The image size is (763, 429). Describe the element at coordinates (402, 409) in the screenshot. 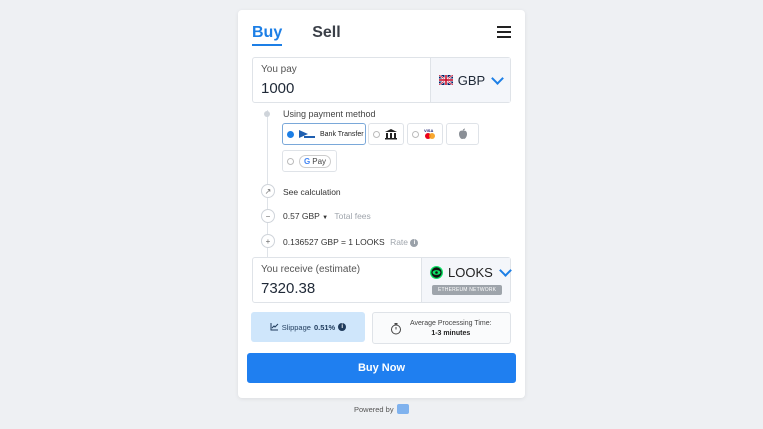

I see `provider-logo-icon` at that location.